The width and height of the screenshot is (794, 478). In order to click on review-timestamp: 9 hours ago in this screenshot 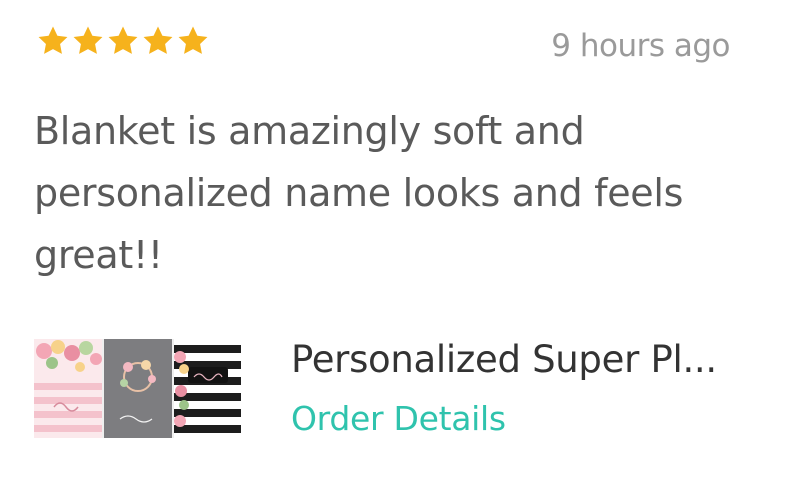, I will do `click(640, 46)`.